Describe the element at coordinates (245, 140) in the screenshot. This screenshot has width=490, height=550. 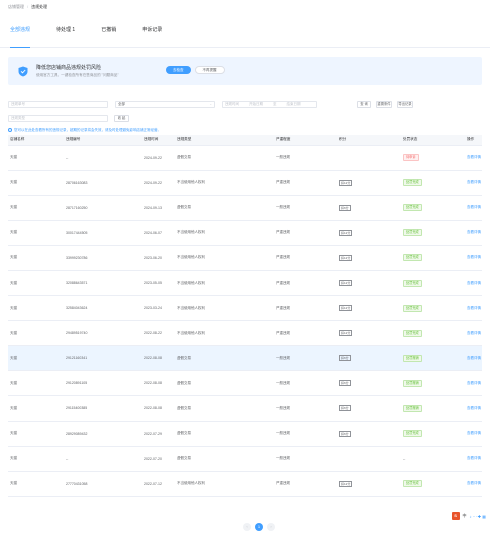
I see `table-header: 店铺名称 违规编号 违规时间 违规类型 严重程度 积分 处罚状态 操作` at that location.